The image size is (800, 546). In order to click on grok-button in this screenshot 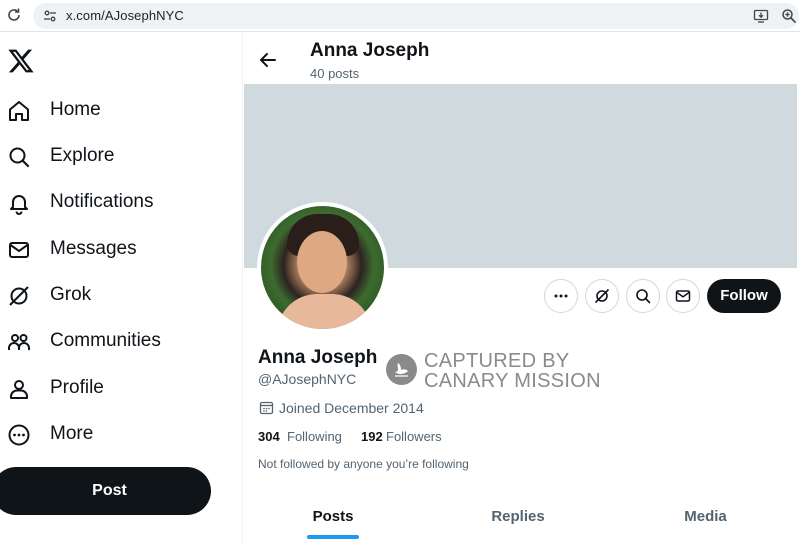, I will do `click(602, 296)`.